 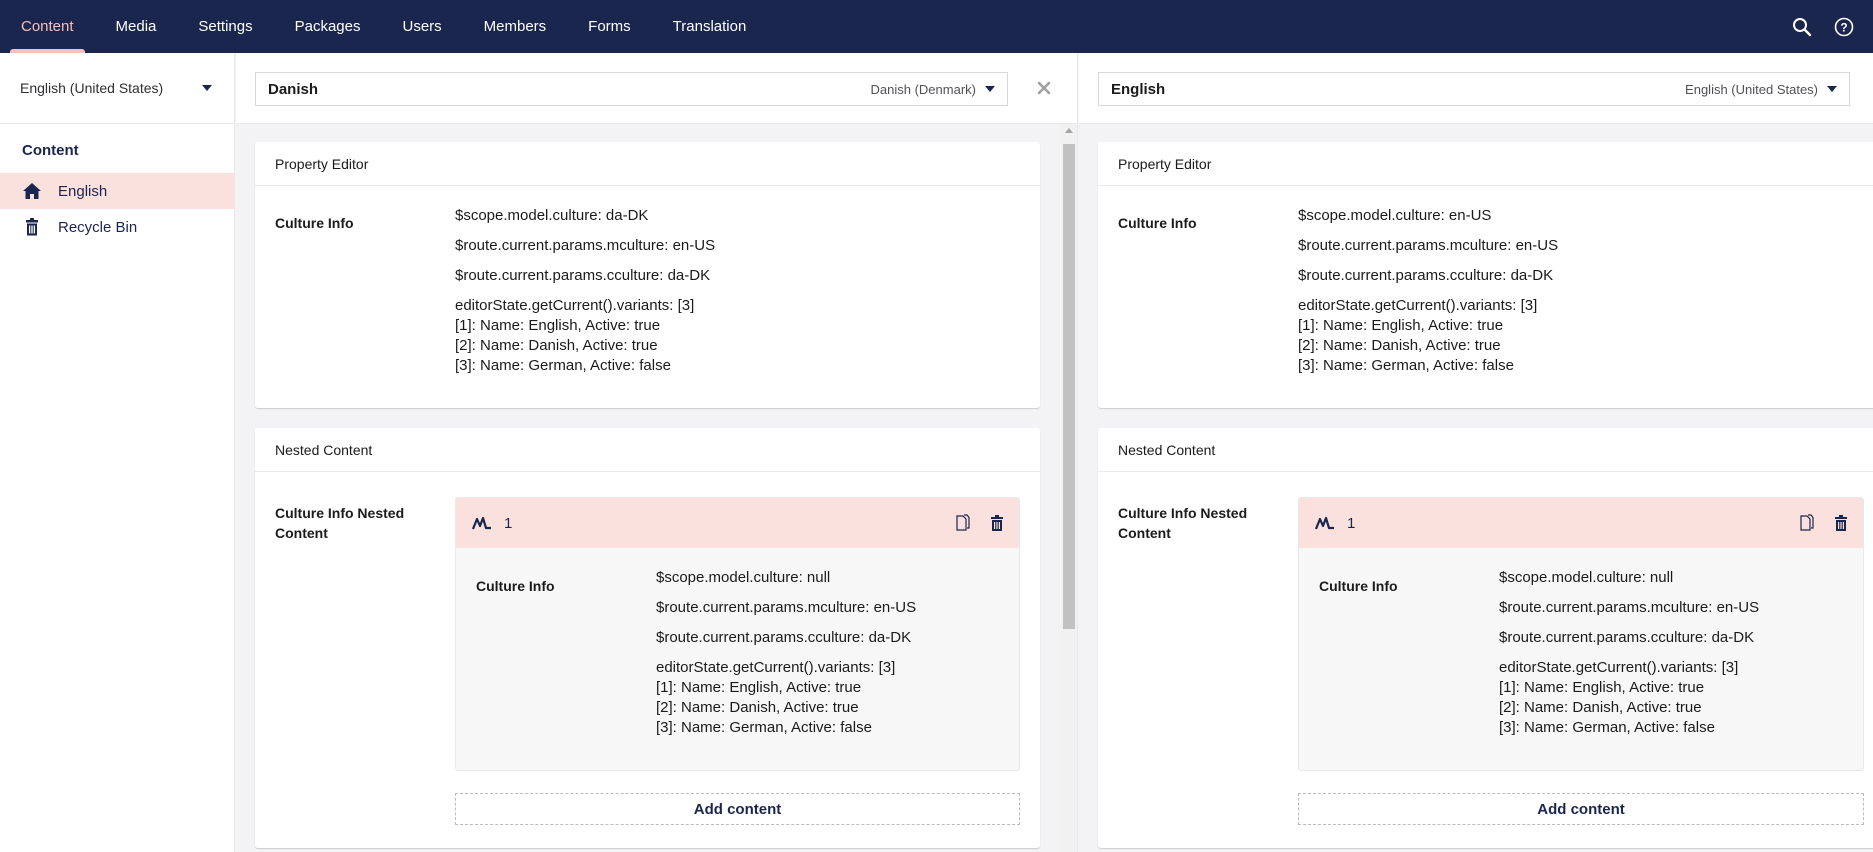 I want to click on close-icon, so click(x=1044, y=88).